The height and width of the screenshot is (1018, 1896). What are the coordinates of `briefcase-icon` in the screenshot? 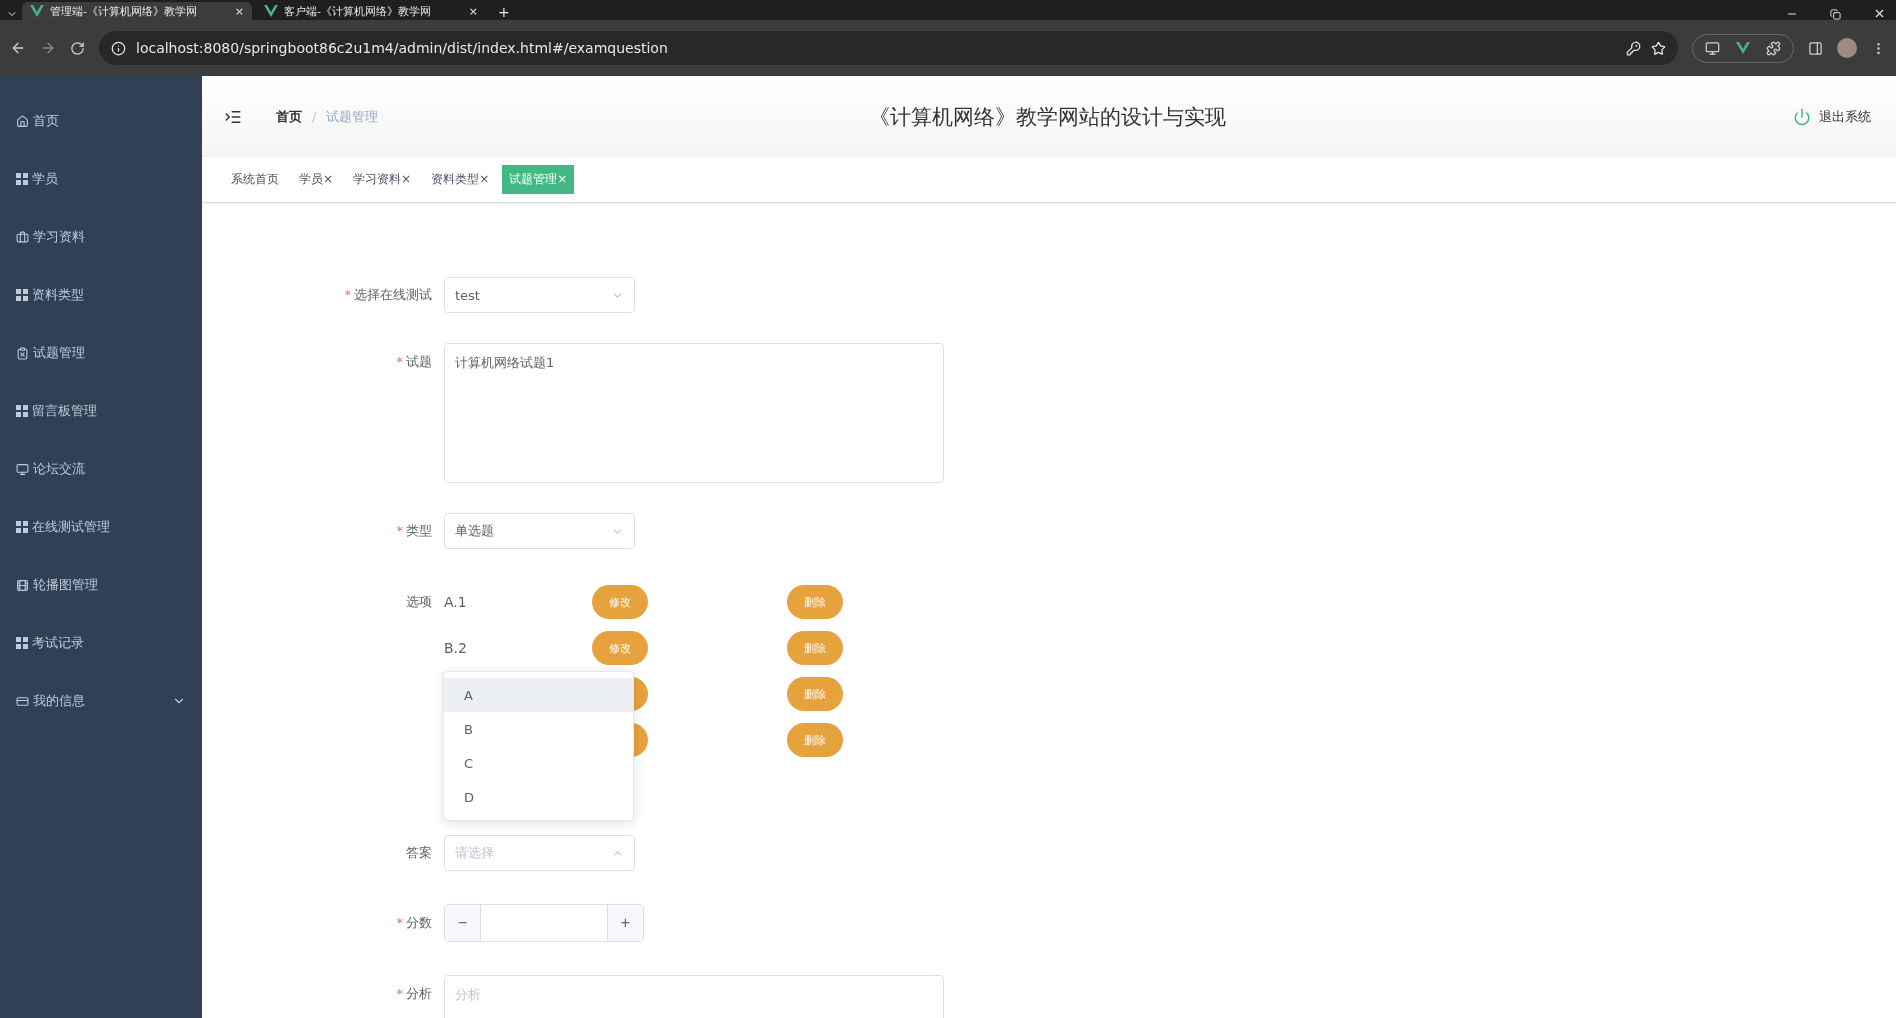 It's located at (22, 237).